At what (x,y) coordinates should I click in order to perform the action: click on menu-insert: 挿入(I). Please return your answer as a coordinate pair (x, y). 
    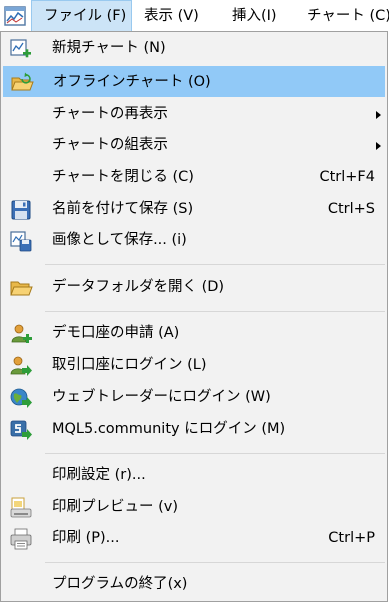
    Looking at the image, I should click on (254, 16).